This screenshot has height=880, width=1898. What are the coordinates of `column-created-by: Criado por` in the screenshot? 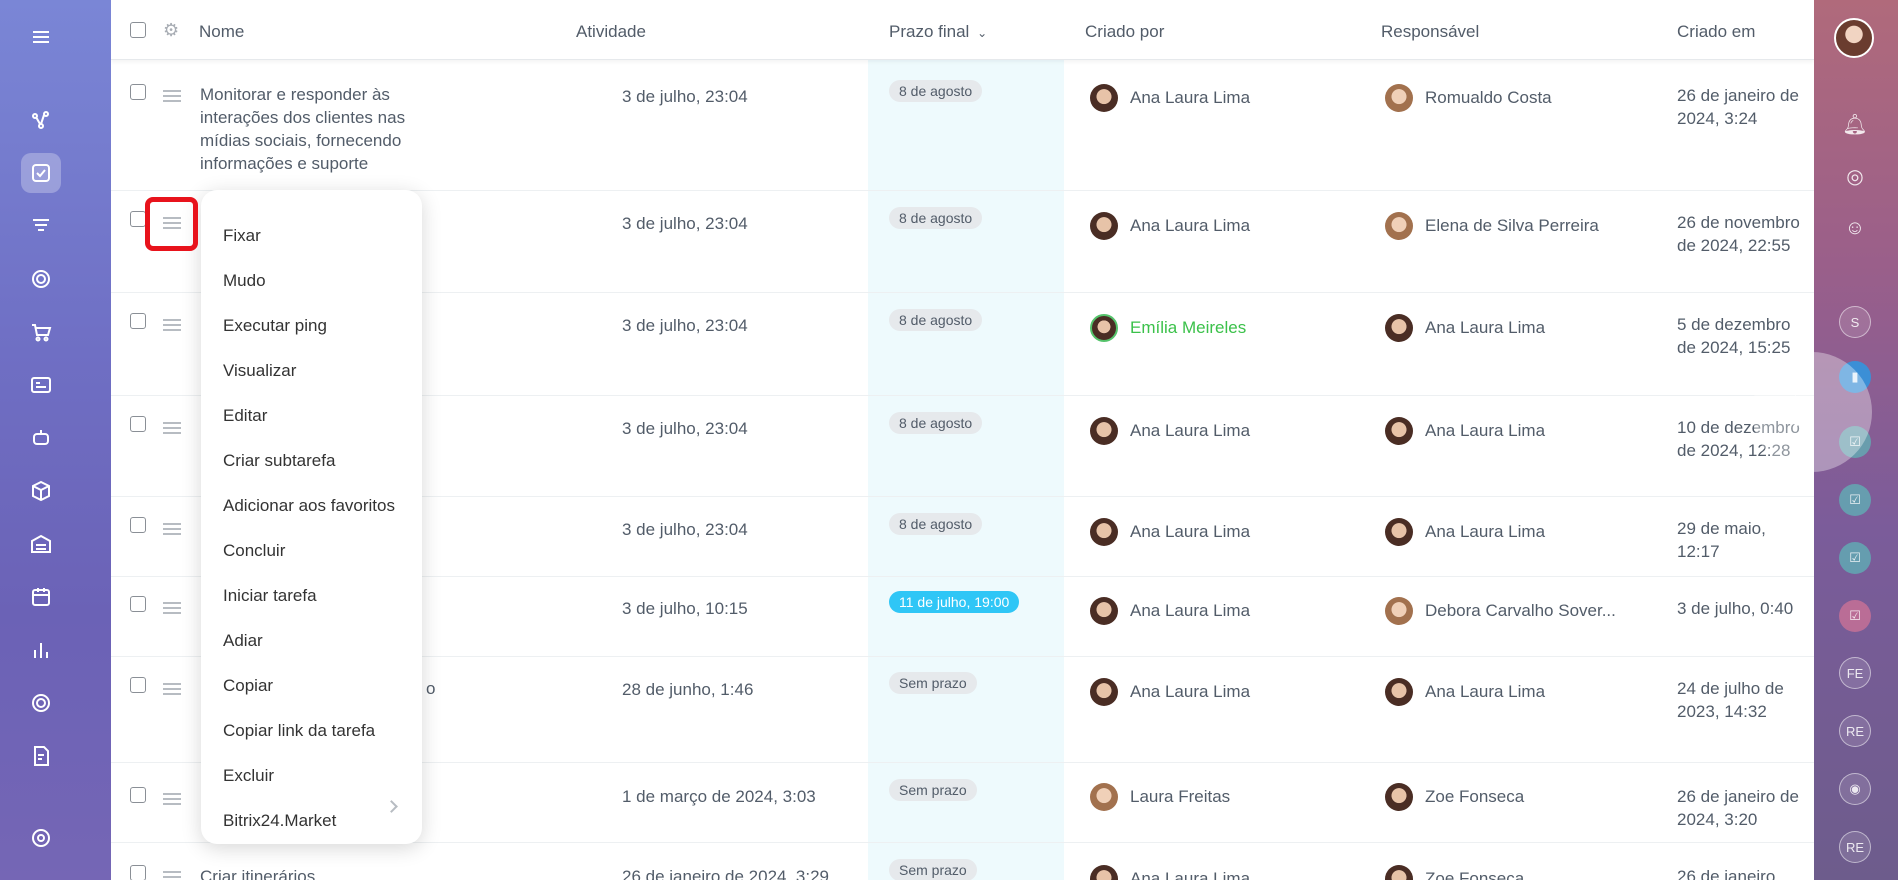 It's located at (1124, 32).